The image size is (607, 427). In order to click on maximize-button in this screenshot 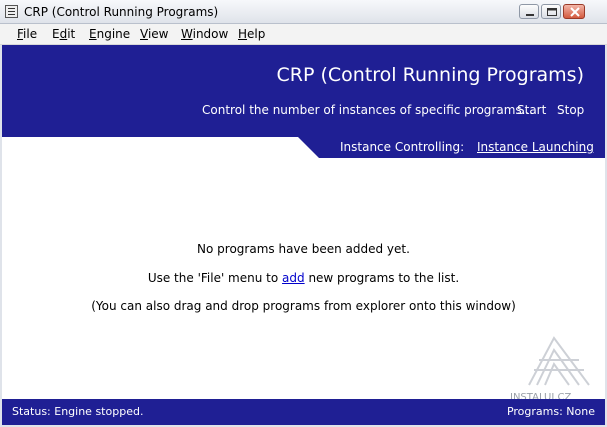, I will do `click(551, 11)`.